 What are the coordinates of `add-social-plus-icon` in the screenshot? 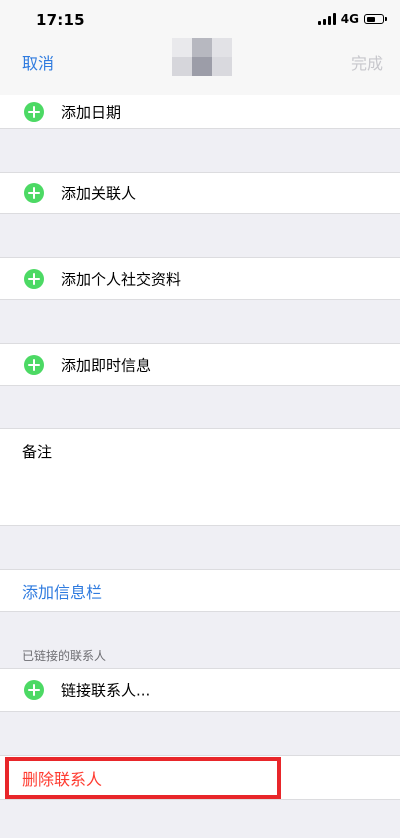 It's located at (34, 278).